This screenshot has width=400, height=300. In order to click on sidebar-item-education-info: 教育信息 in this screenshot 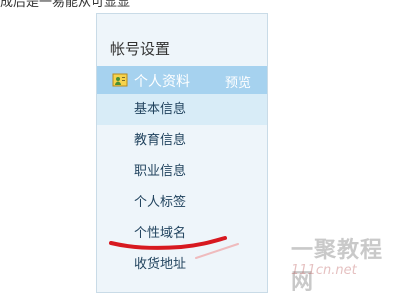, I will do `click(182, 140)`.